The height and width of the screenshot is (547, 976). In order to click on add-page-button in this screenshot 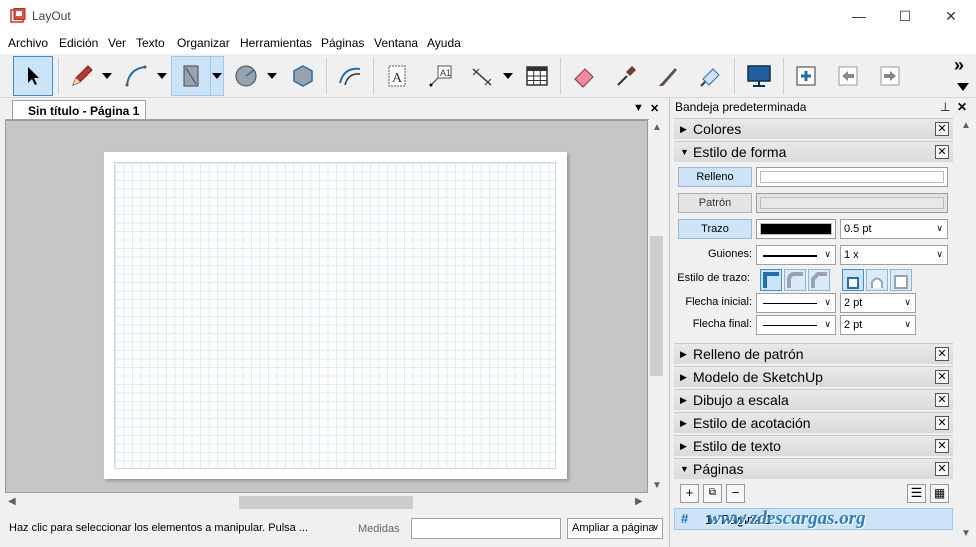, I will do `click(806, 76)`.